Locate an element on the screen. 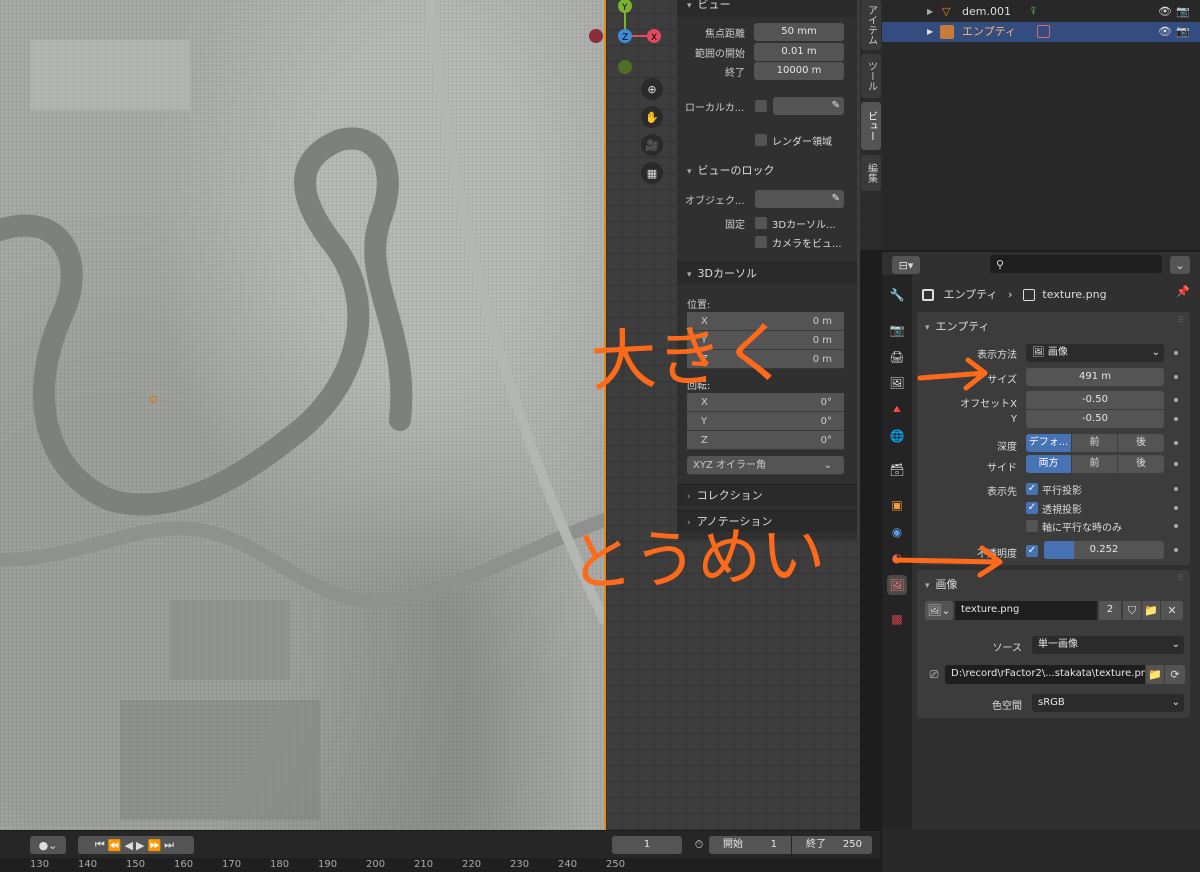 The width and height of the screenshot is (1200, 872). render-region-checkbox is located at coordinates (761, 140).